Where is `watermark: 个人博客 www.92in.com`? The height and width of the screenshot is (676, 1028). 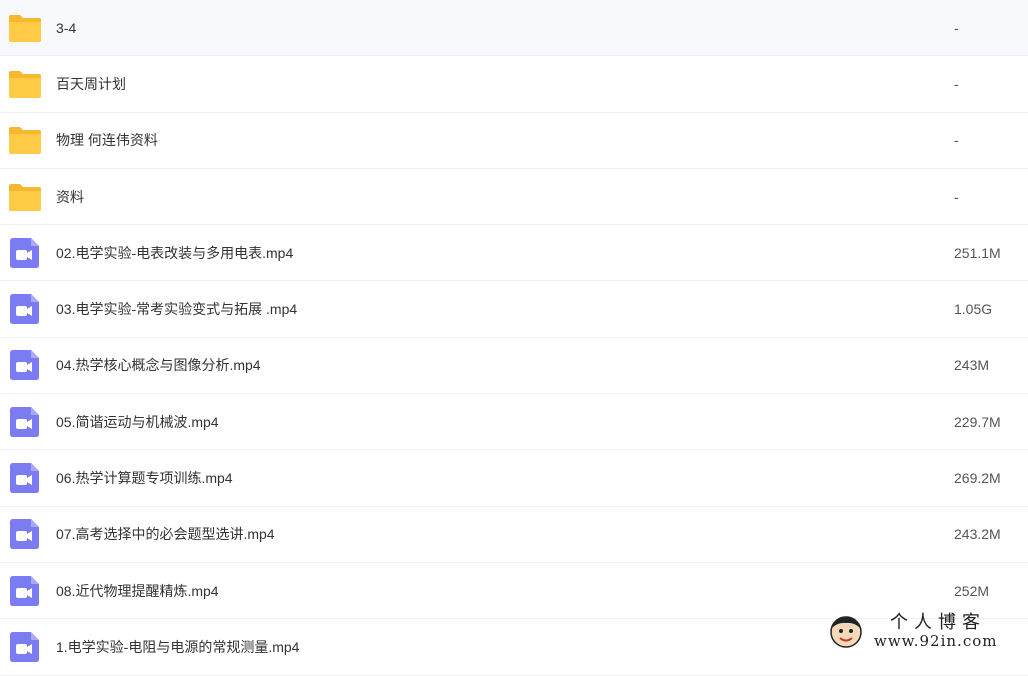 watermark: 个人博客 www.92in.com is located at coordinates (924, 631).